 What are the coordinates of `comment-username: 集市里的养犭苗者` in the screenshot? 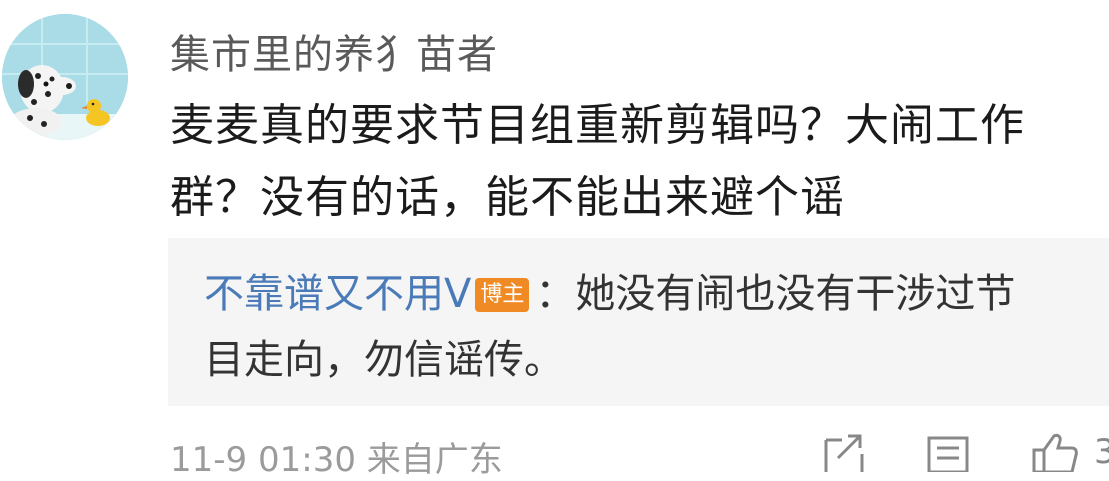 It's located at (334, 51).